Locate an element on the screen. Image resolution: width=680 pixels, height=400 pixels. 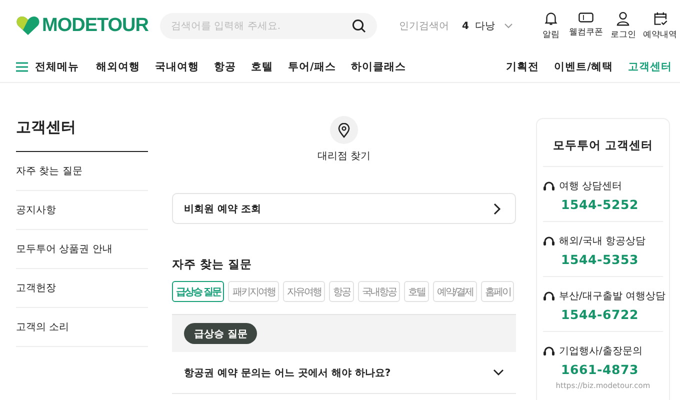
nonmember-booking-button: 비회원 예약 조회 is located at coordinates (344, 208).